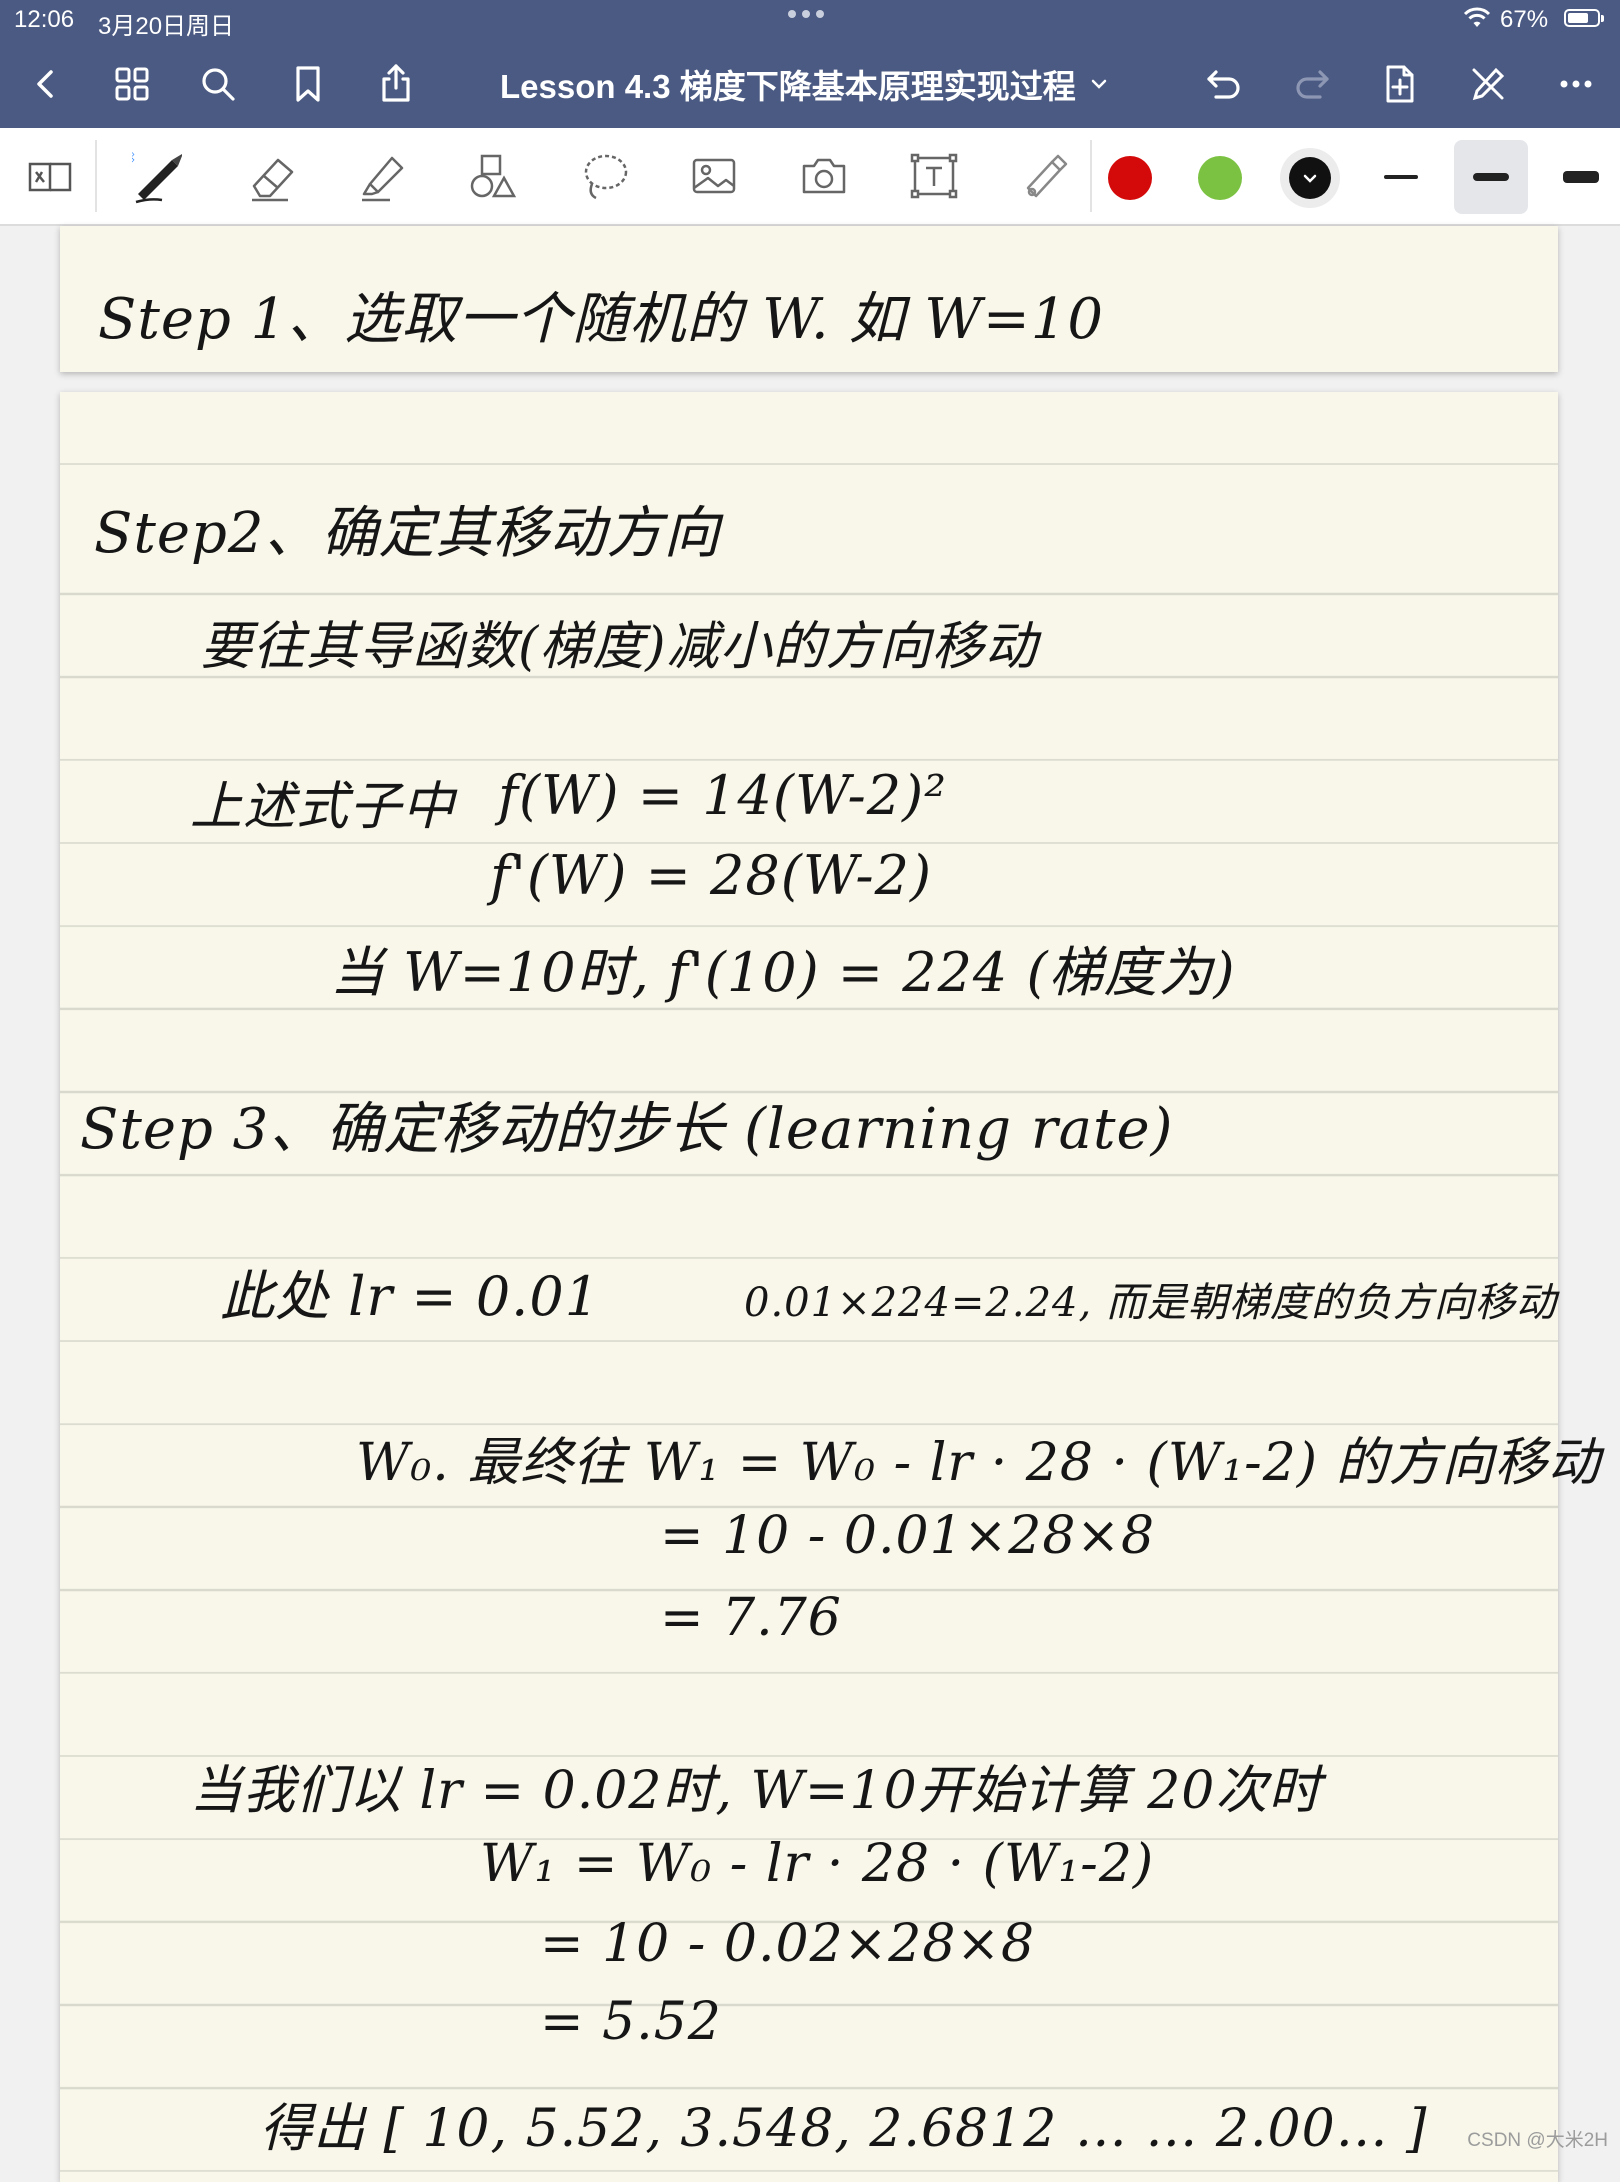 The image size is (1620, 2182). Describe the element at coordinates (1524, 19) in the screenshot. I see `battery-percent: 67%` at that location.